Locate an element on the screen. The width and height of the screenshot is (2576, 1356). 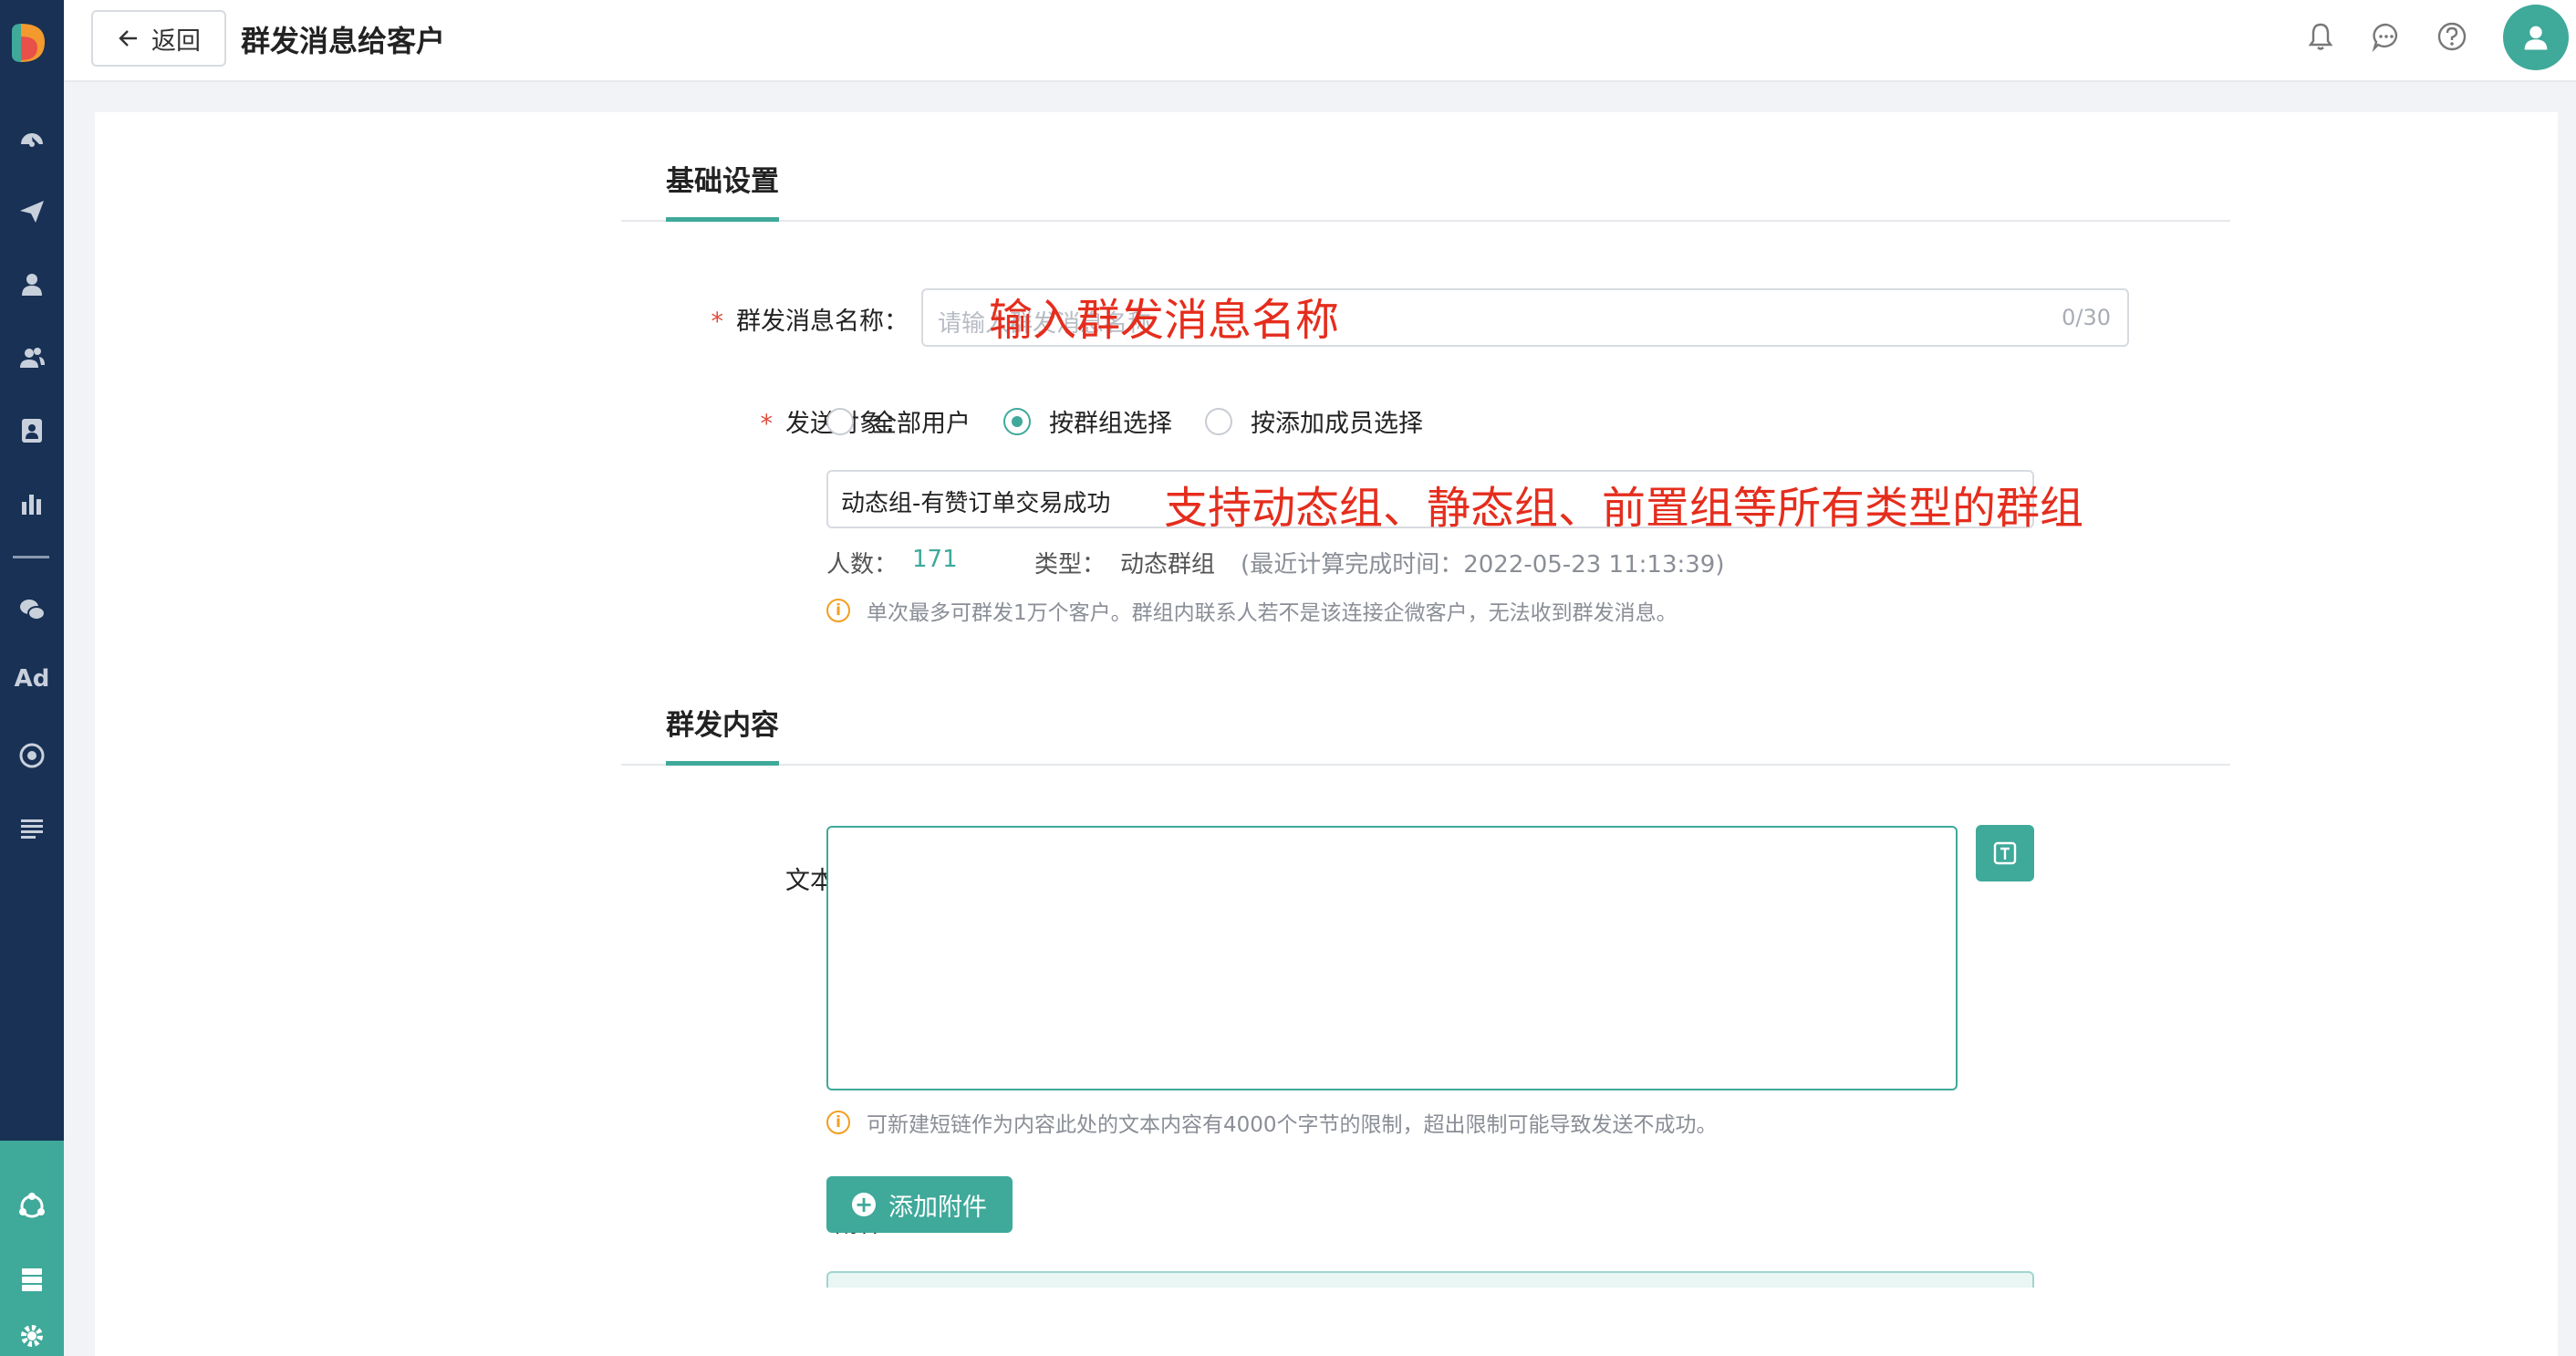
radio-by-group: 按群组选择 is located at coordinates (1087, 421).